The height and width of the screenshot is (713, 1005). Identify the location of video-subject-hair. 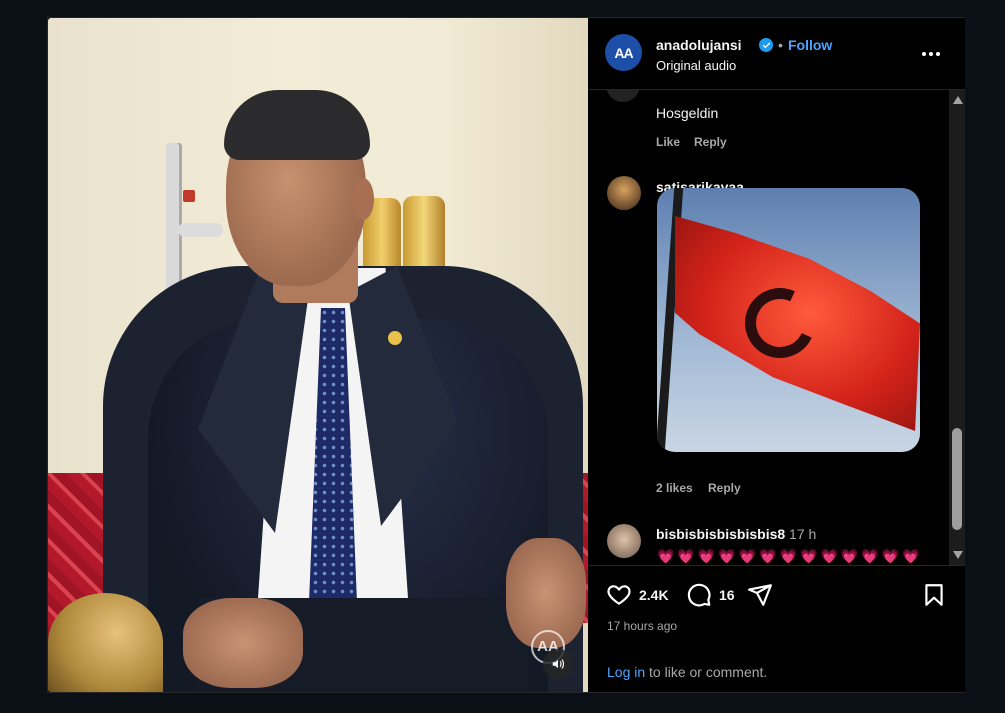
(297, 125).